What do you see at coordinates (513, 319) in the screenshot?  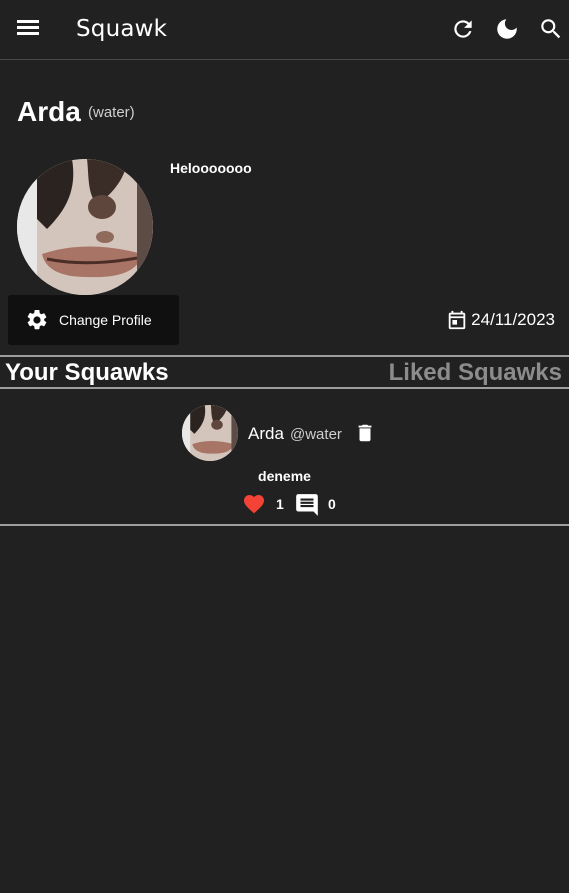 I see `joined-date-text: 24/11/2023` at bounding box center [513, 319].